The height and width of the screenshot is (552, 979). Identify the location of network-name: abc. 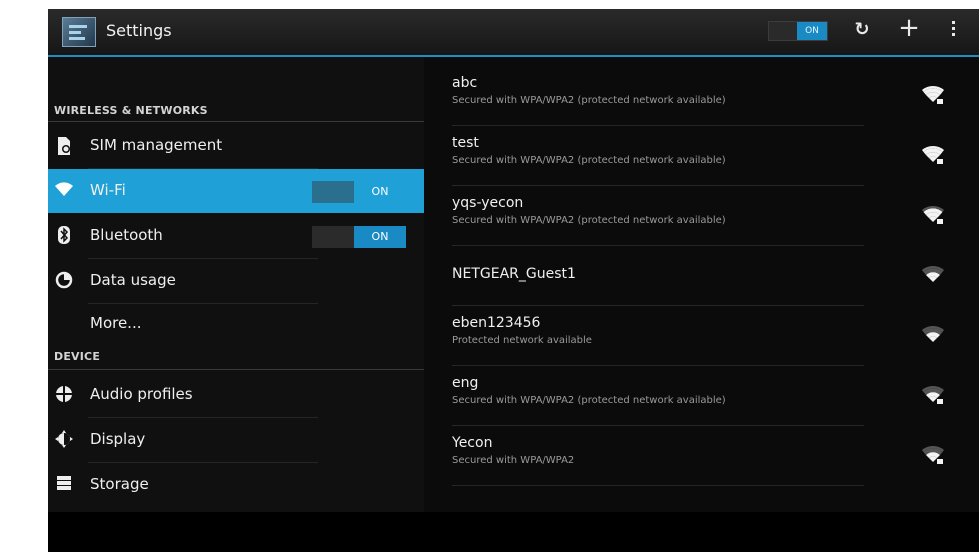
(465, 83).